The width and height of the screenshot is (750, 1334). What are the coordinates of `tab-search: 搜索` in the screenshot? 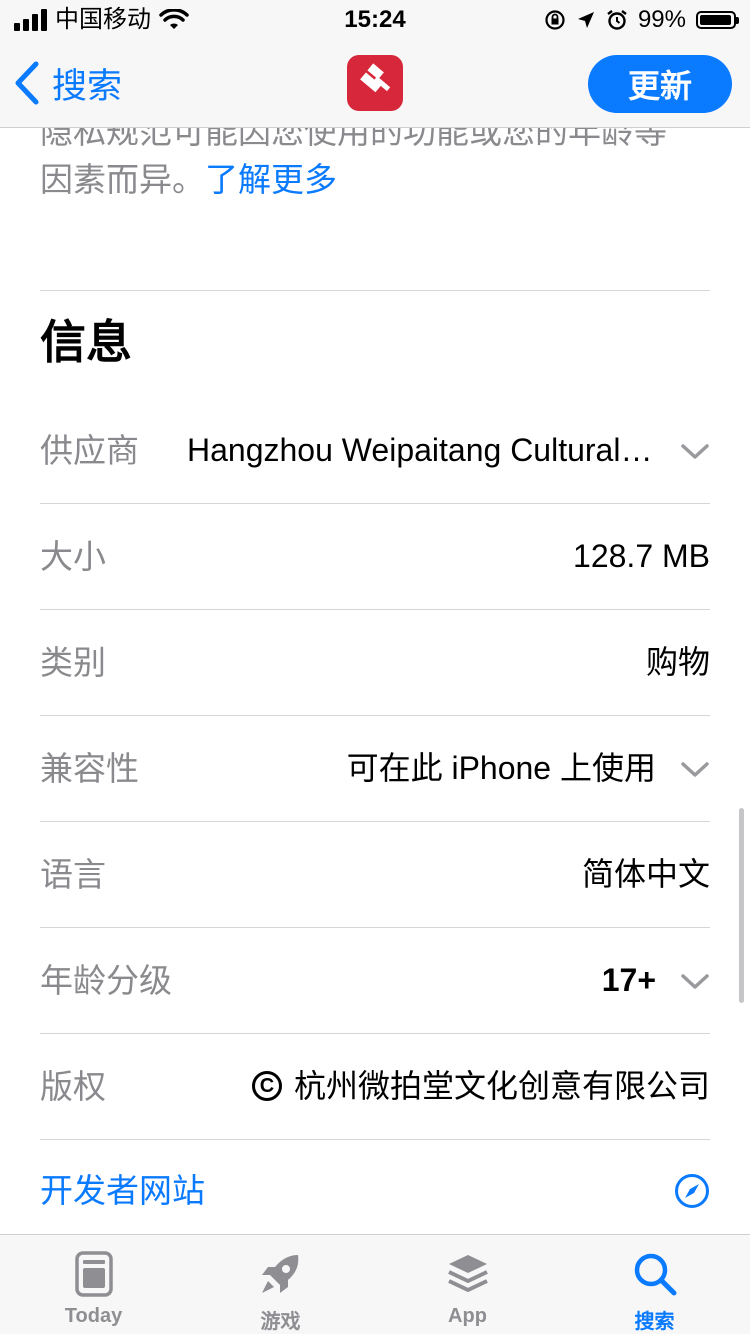 It's located at (654, 1284).